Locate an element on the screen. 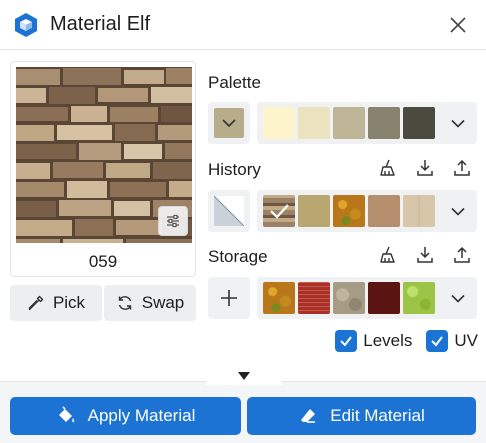 The width and height of the screenshot is (486, 443). palette-dropdown is located at coordinates (458, 123).